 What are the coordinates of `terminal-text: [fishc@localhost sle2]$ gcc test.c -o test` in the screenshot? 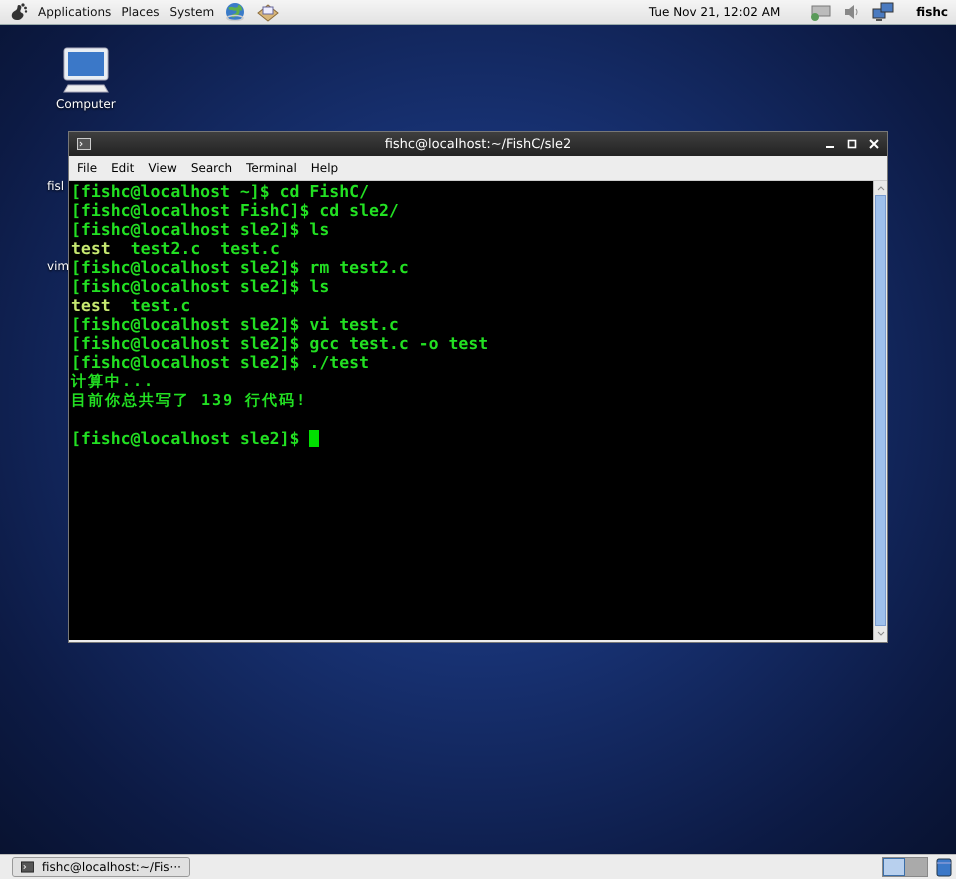 It's located at (279, 343).